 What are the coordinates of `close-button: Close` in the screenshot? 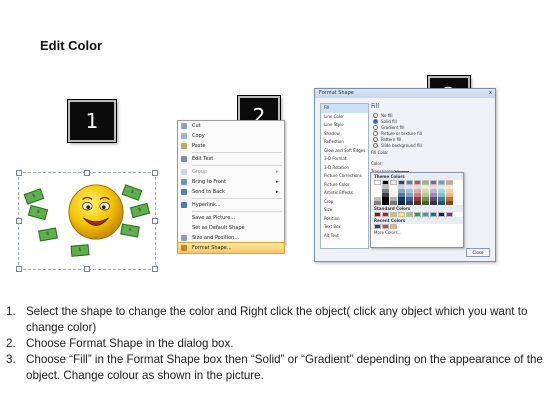 It's located at (478, 252).